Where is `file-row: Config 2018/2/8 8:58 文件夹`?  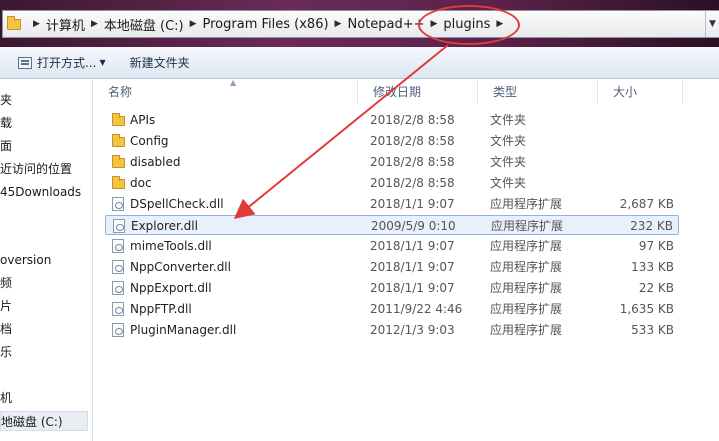 file-row: Config 2018/2/8 8:58 文件夹 is located at coordinates (392, 141).